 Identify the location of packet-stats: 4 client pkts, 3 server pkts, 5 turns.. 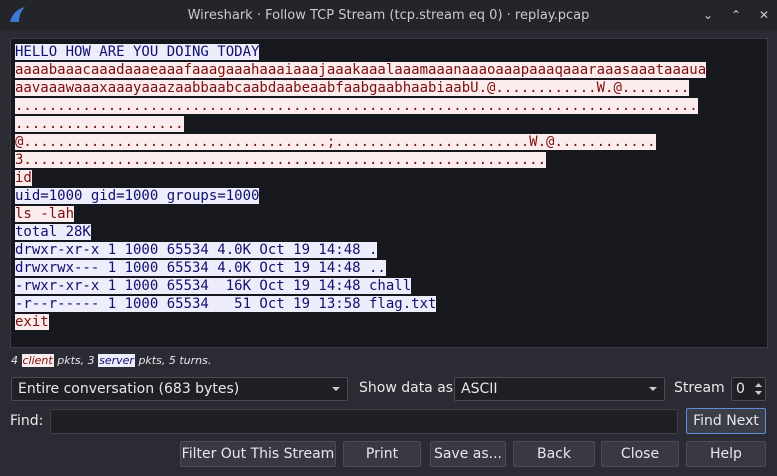
(111, 360).